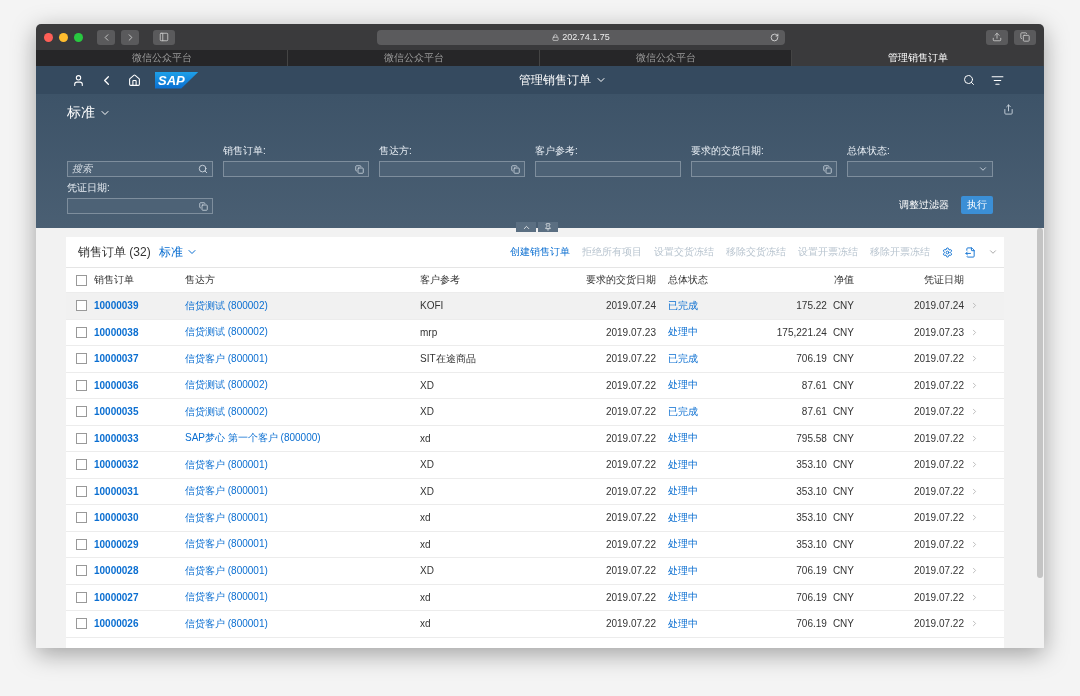 The image size is (1080, 696). I want to click on menu-icon, so click(997, 80).